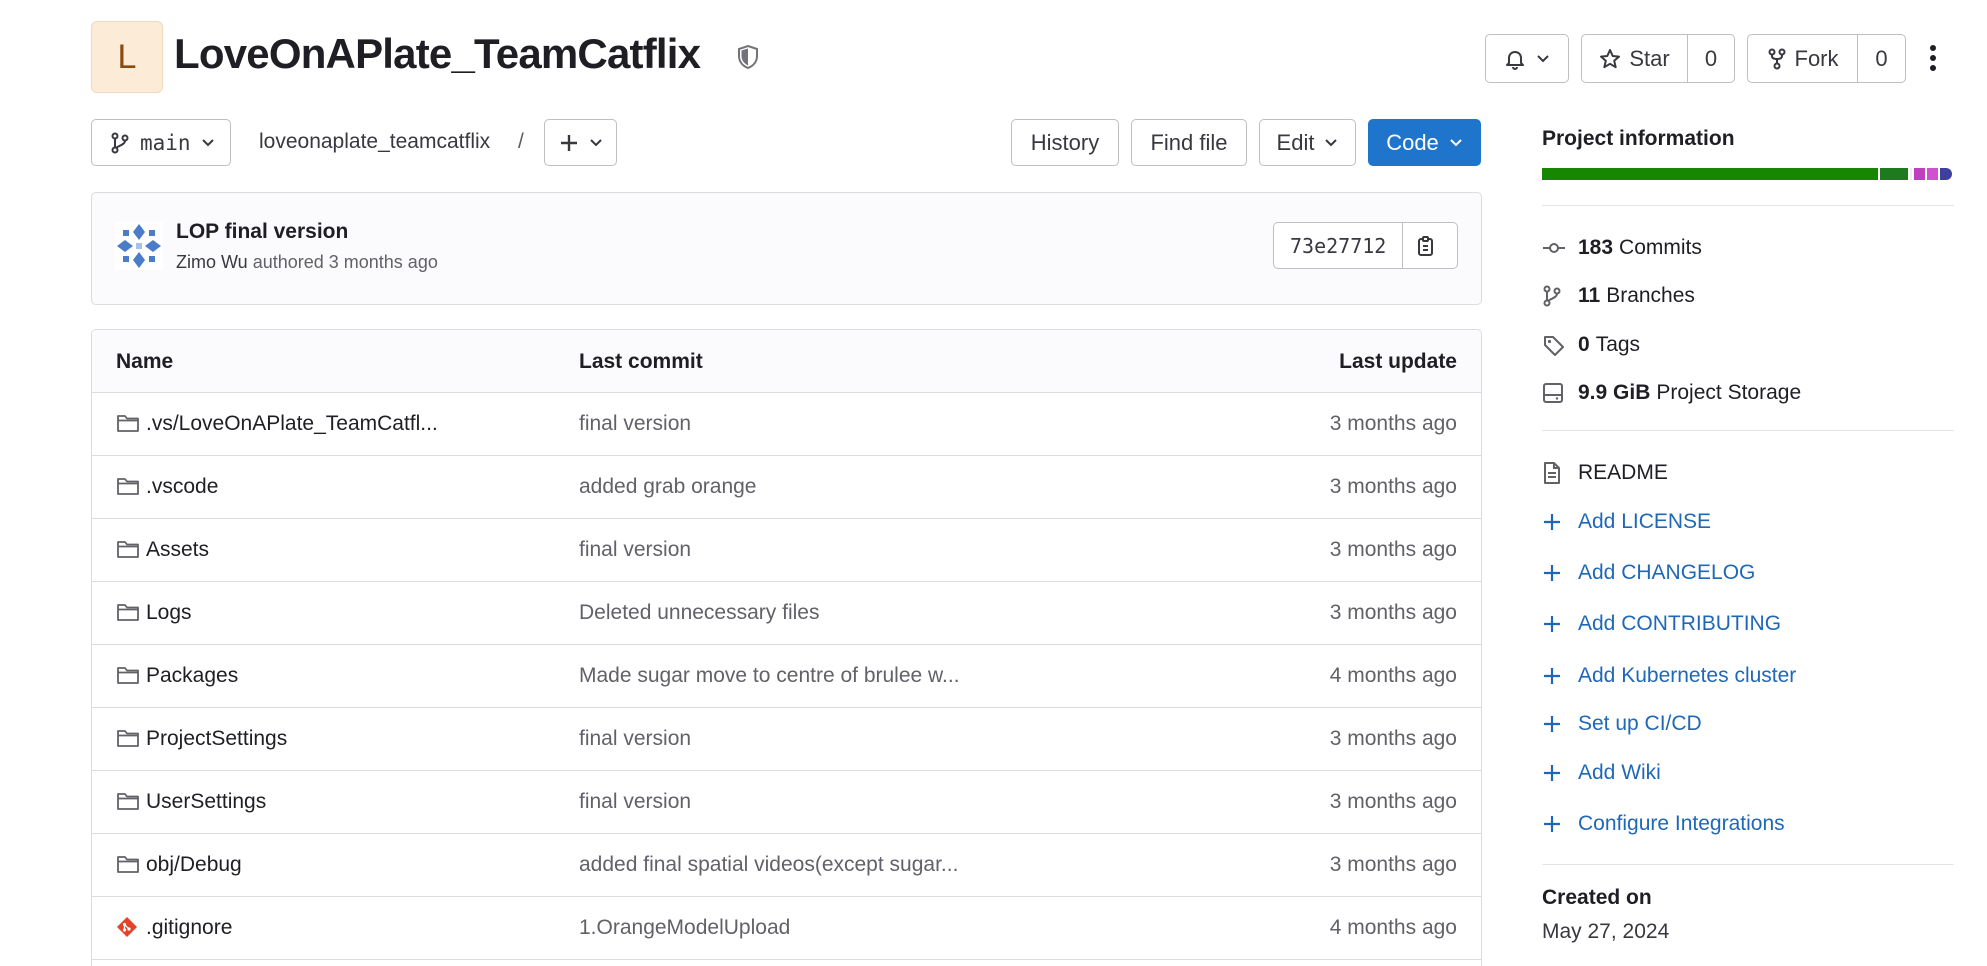  What do you see at coordinates (1307, 142) in the screenshot?
I see `edit-dropdown: Edit` at bounding box center [1307, 142].